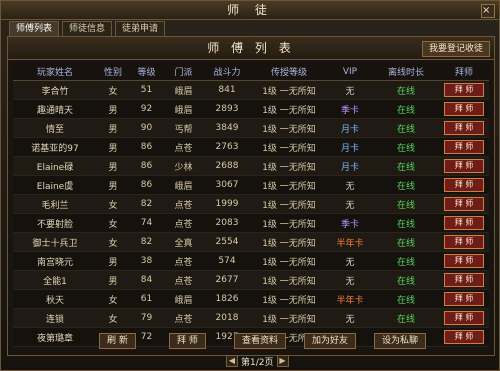 Image resolution: width=500 pixels, height=371 pixels. What do you see at coordinates (227, 204) in the screenshot?
I see `combat-power: 1999` at bounding box center [227, 204].